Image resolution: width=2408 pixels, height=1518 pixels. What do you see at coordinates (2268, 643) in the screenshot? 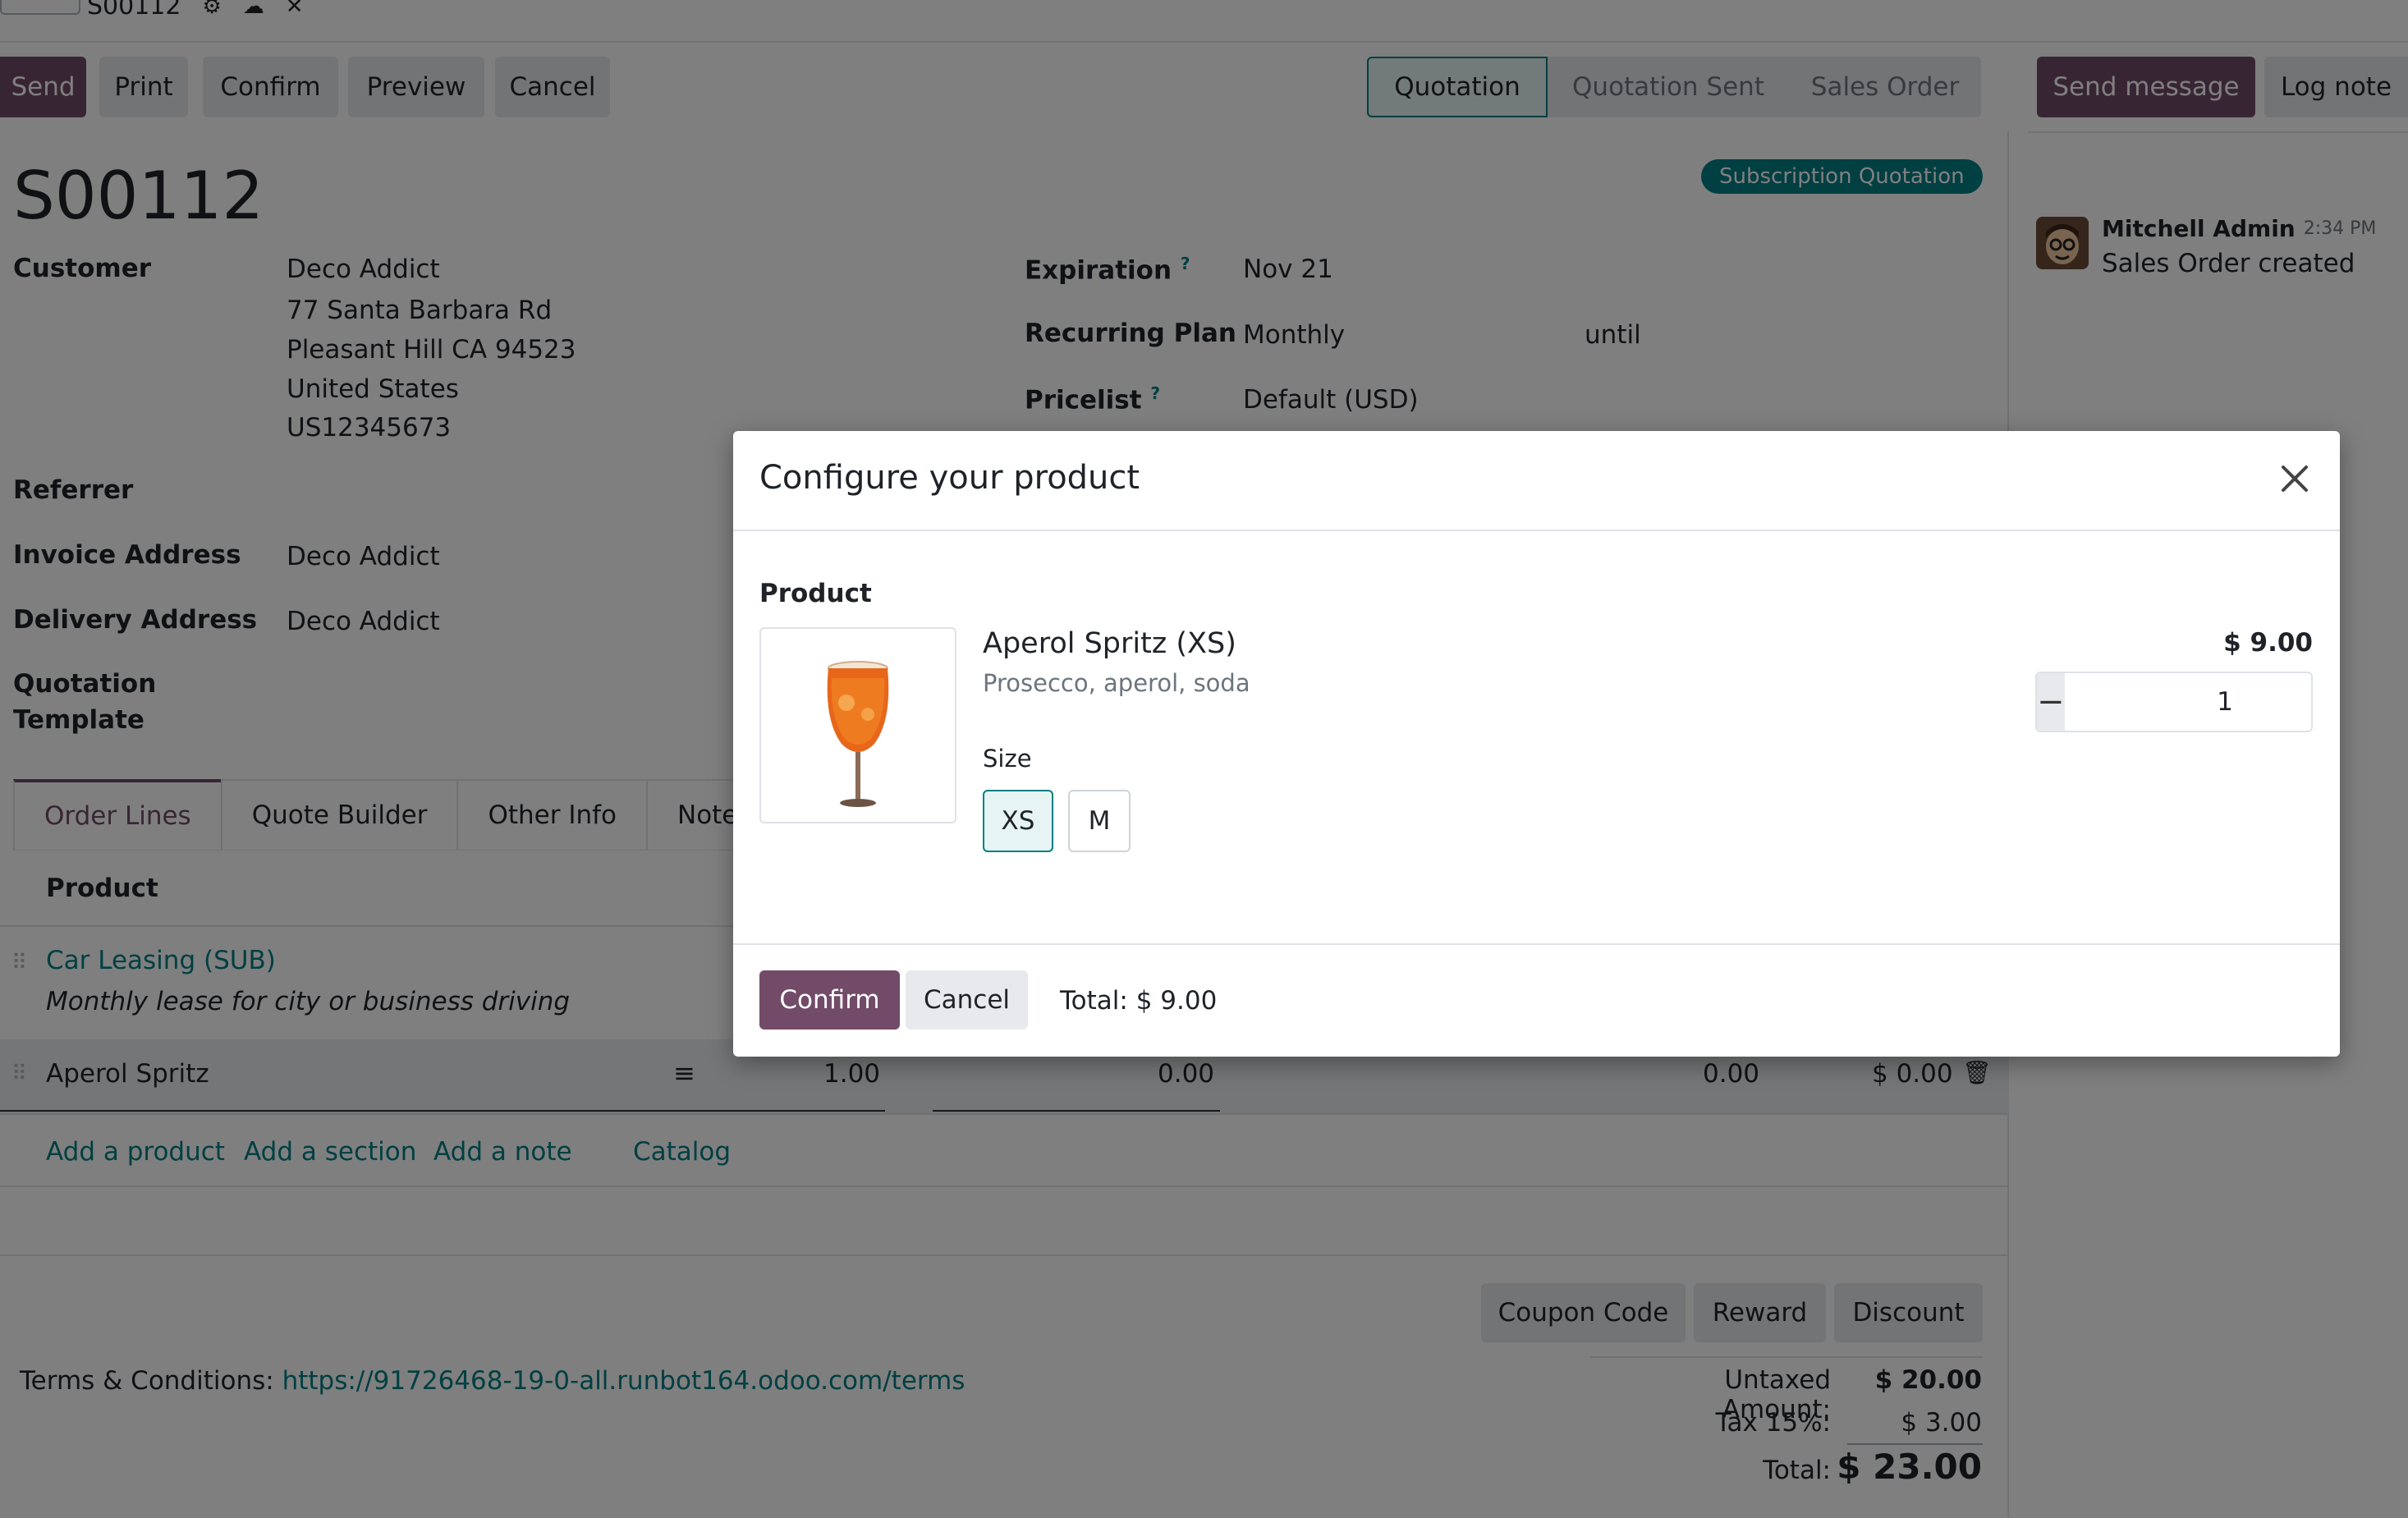
I see `product-price: $ 9.00` at bounding box center [2268, 643].